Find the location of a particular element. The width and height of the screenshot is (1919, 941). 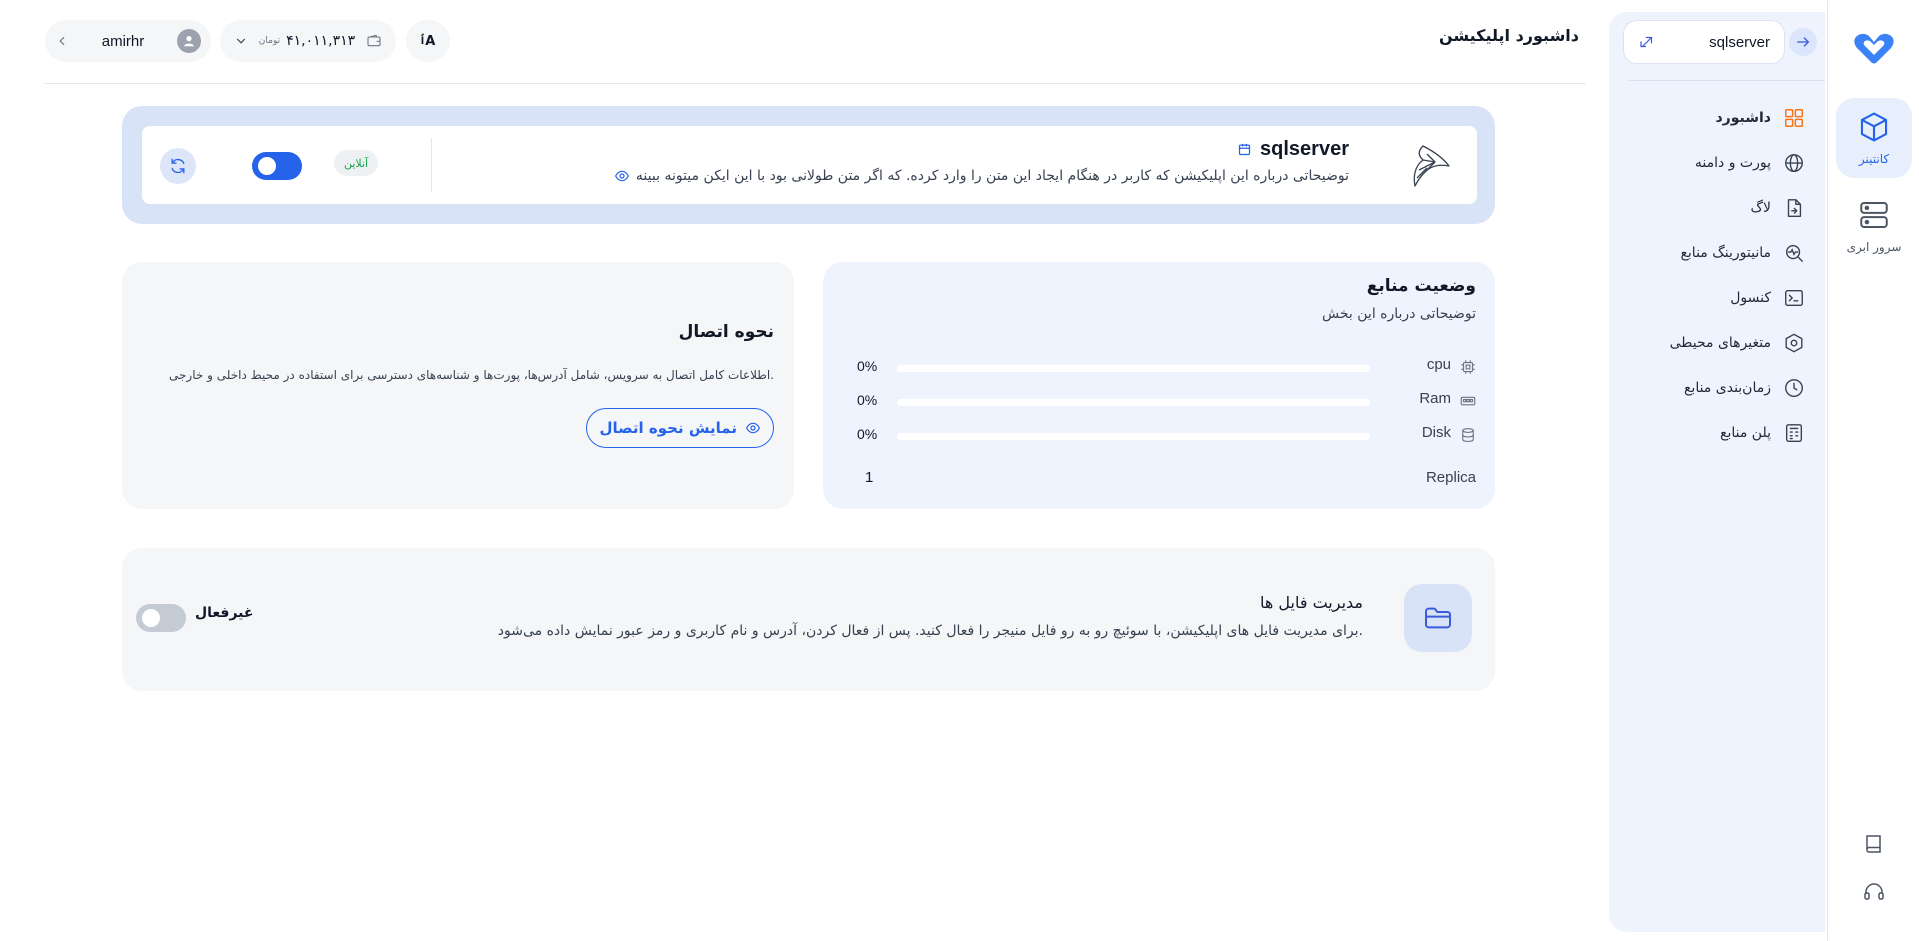

app-power-toggle is located at coordinates (277, 166).